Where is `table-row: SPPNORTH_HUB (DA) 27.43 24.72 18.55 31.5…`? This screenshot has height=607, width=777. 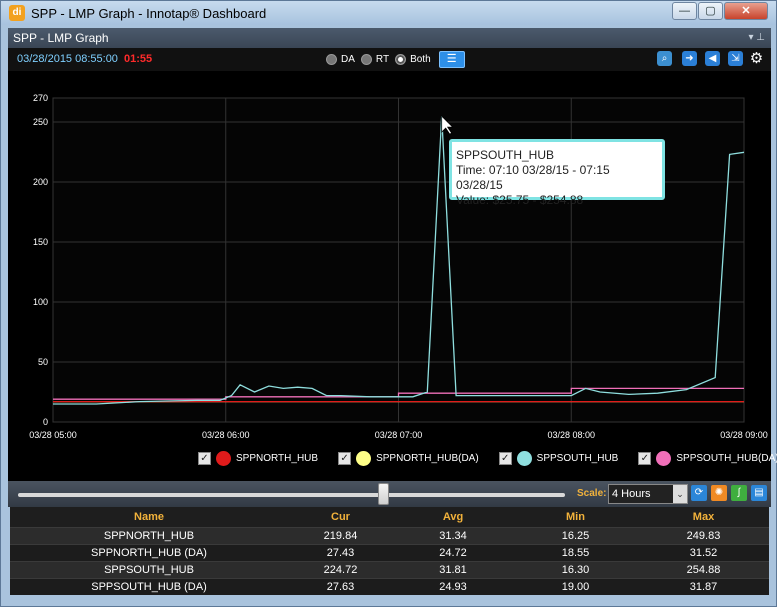
table-row: SPPNORTH_HUB (DA) 27.43 24.72 18.55 31.5… is located at coordinates (389, 552).